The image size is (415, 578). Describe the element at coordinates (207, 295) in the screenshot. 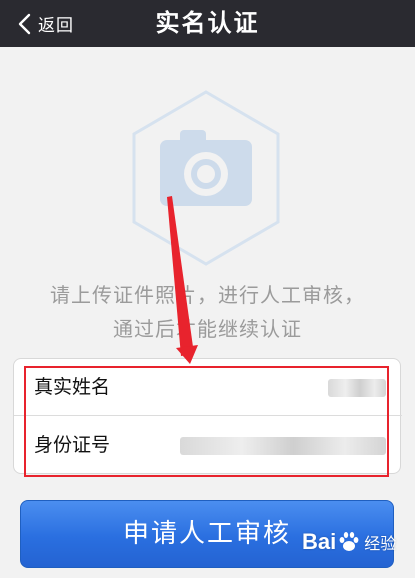

I see `upload-hint-line1: 请上传证件照片，进行人工审核，` at that location.